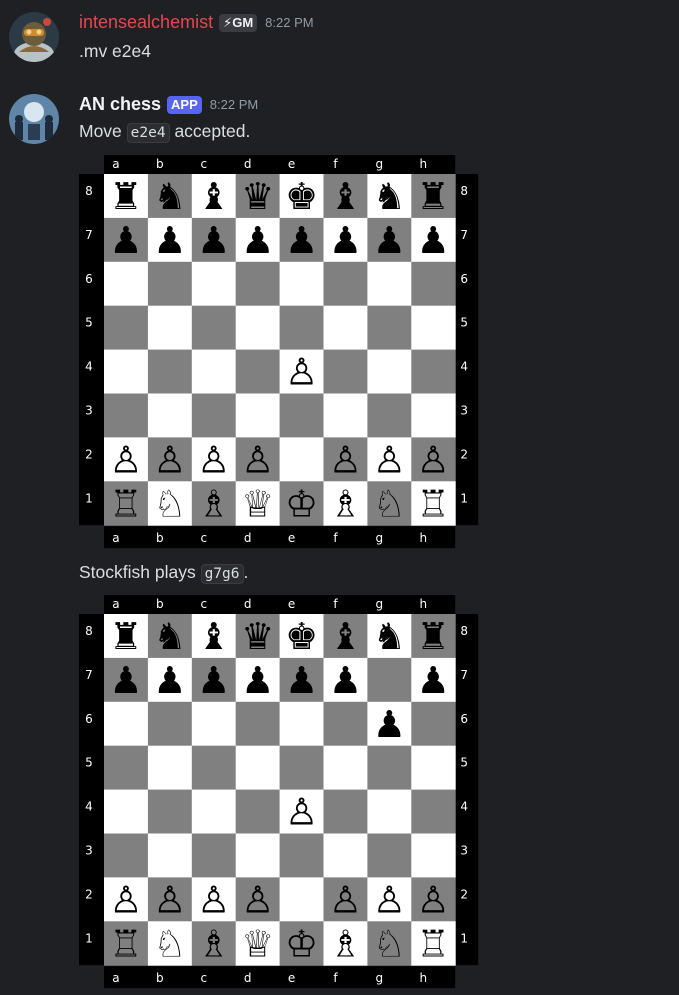  Describe the element at coordinates (433, 811) in the screenshot. I see `square-h4` at that location.